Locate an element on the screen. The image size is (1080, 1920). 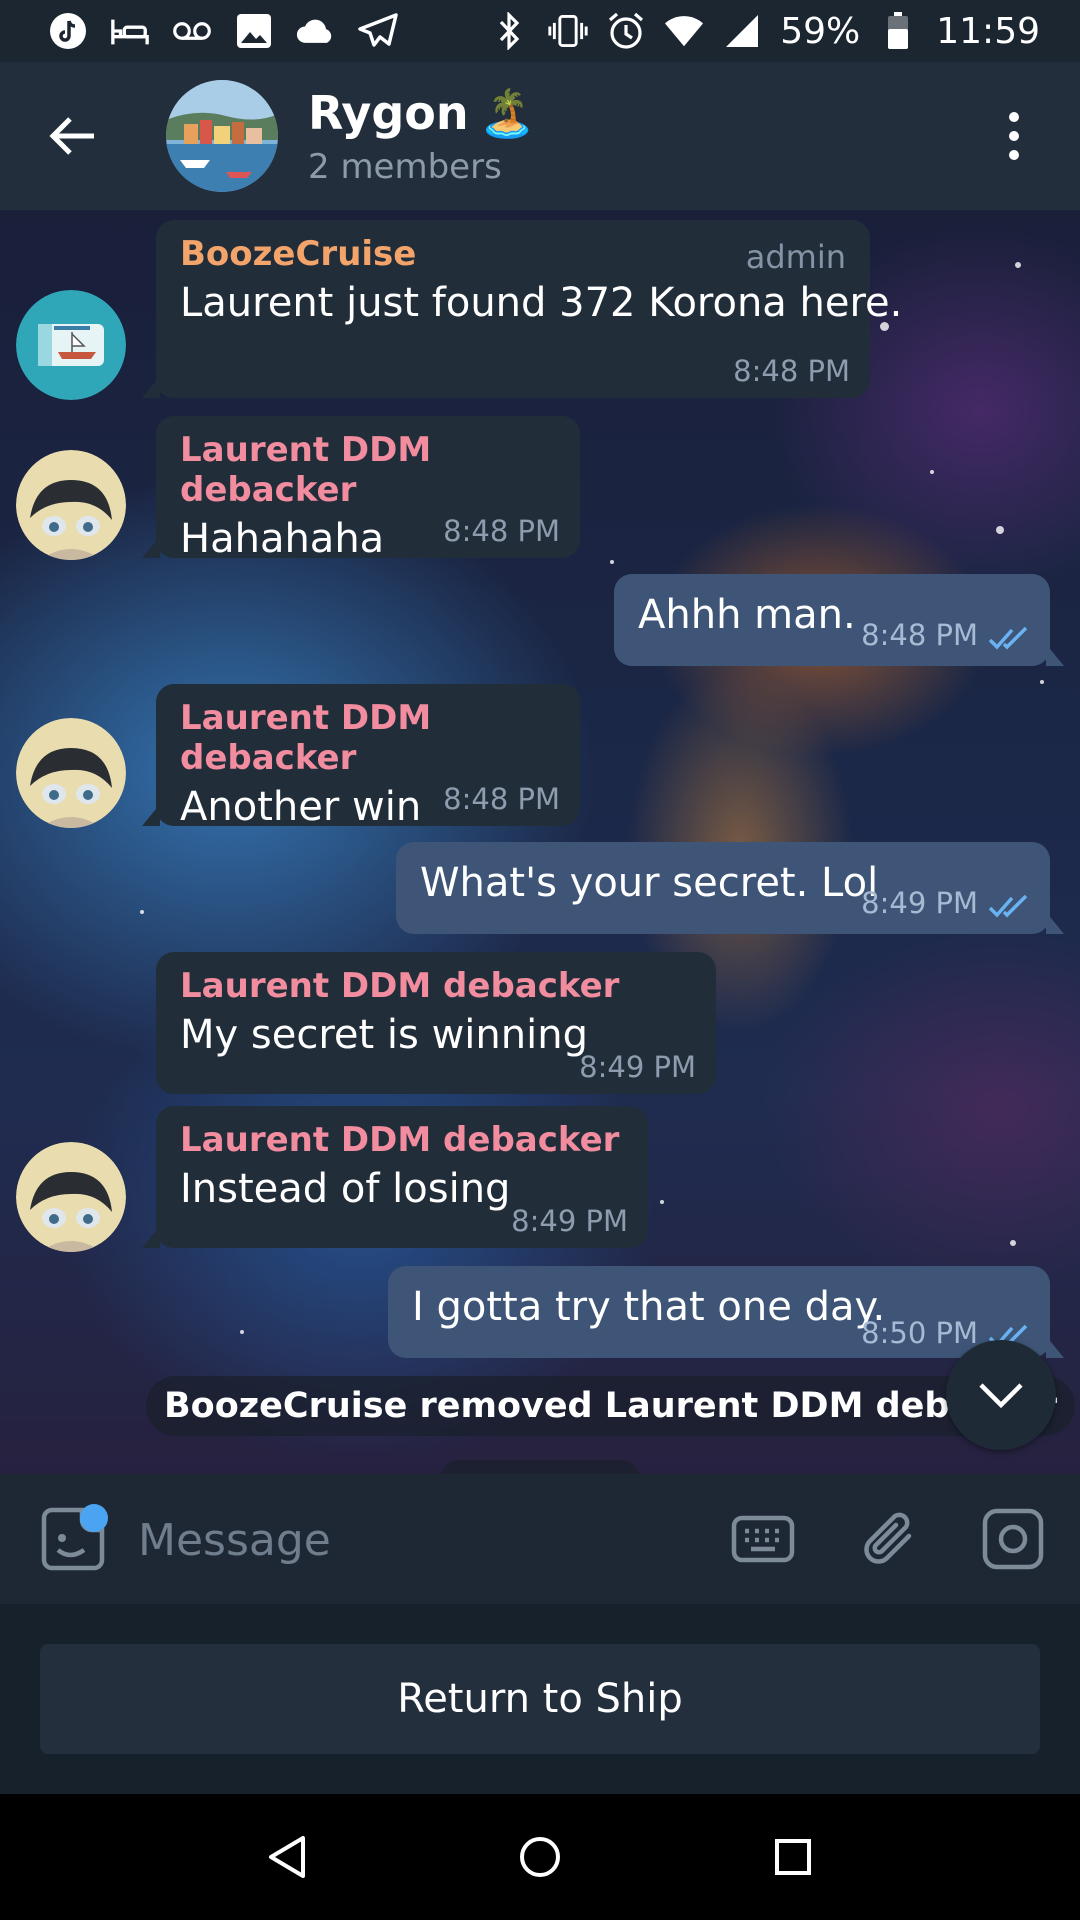
battery-percentage: 59% is located at coordinates (820, 31).